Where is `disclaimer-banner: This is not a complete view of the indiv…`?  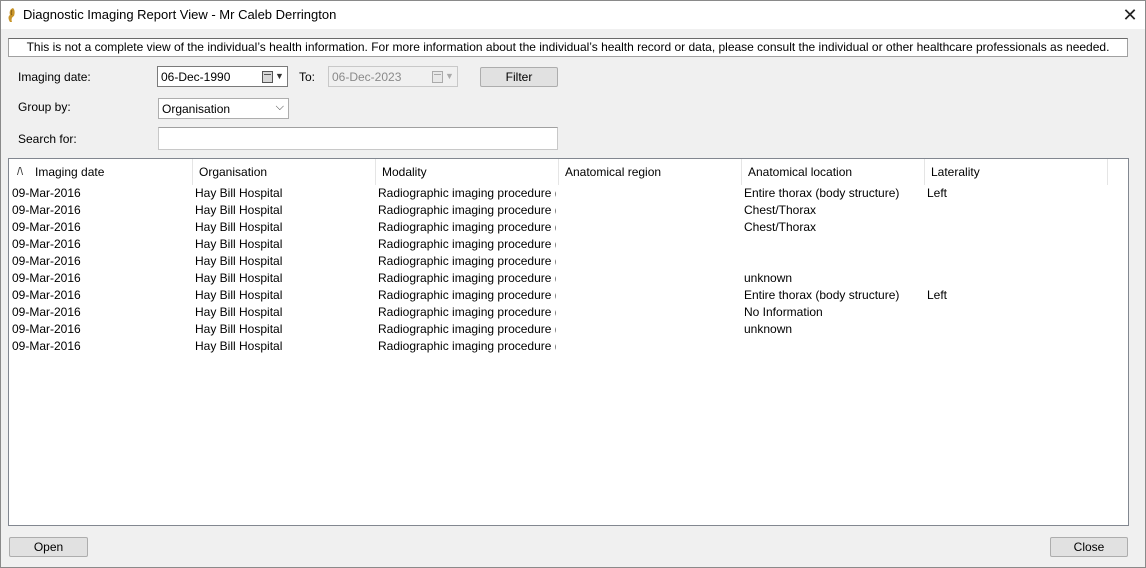
disclaimer-banner: This is not a complete view of the indiv… is located at coordinates (568, 47).